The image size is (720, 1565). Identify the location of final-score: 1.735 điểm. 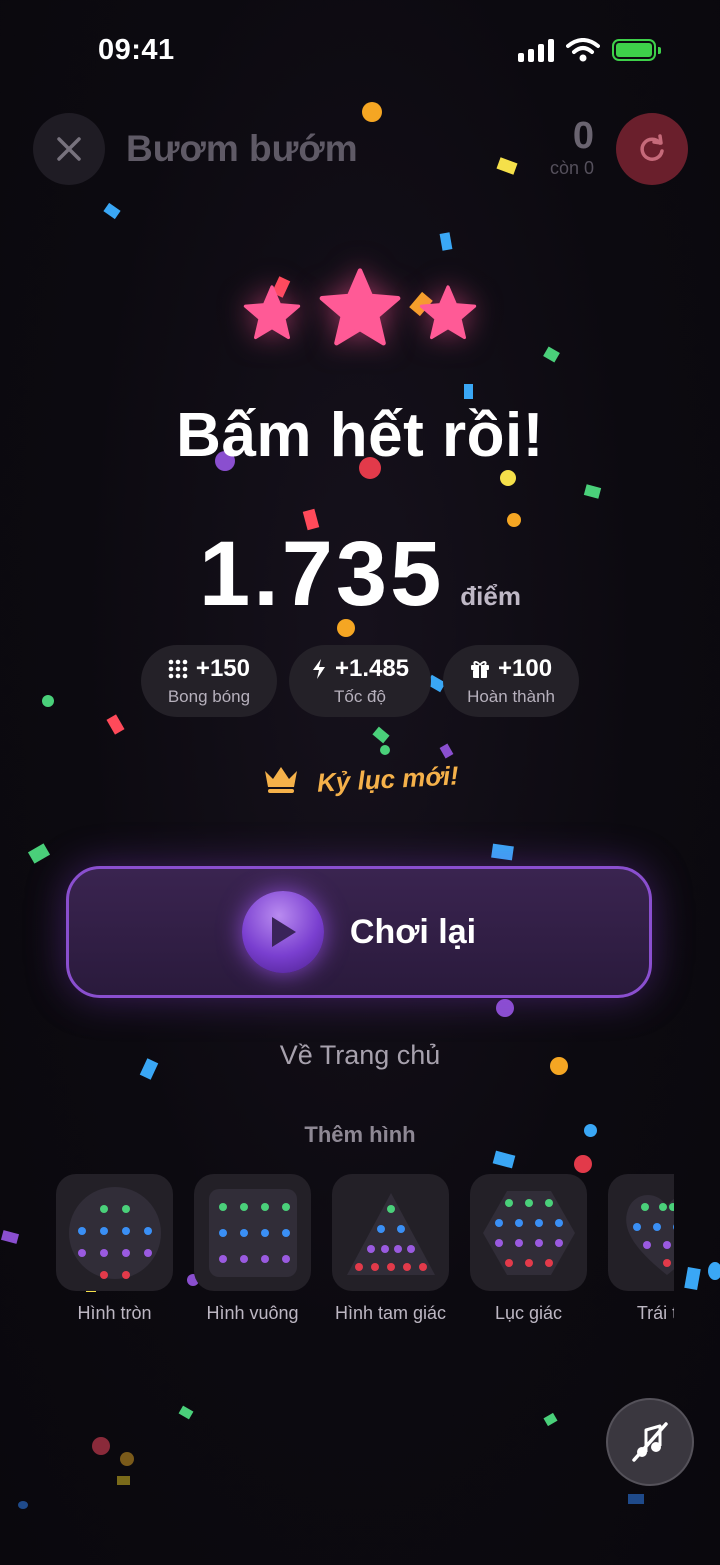
(360, 574).